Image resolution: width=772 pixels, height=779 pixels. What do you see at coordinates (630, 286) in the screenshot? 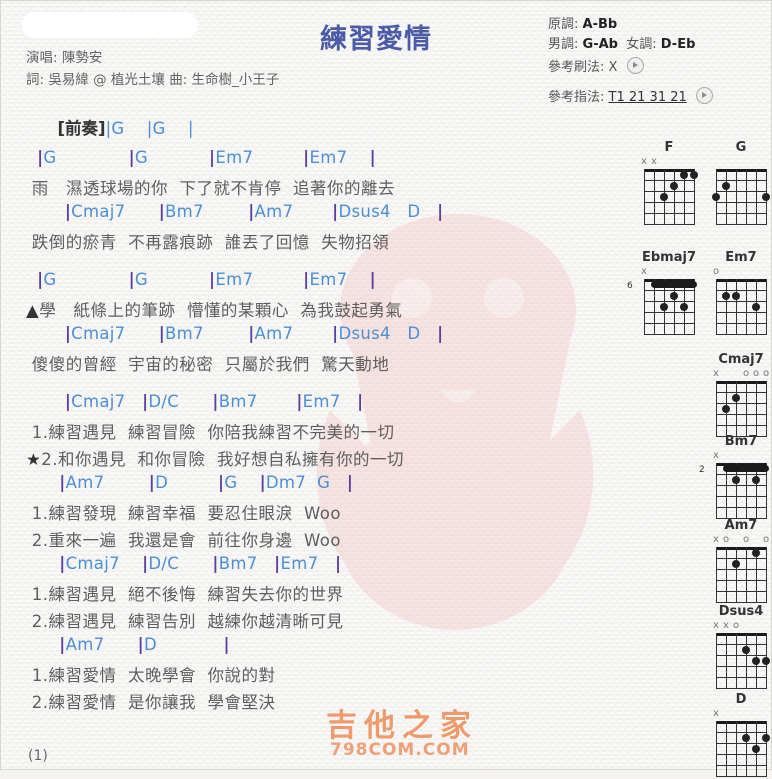
I see `fret-position-label: 6` at bounding box center [630, 286].